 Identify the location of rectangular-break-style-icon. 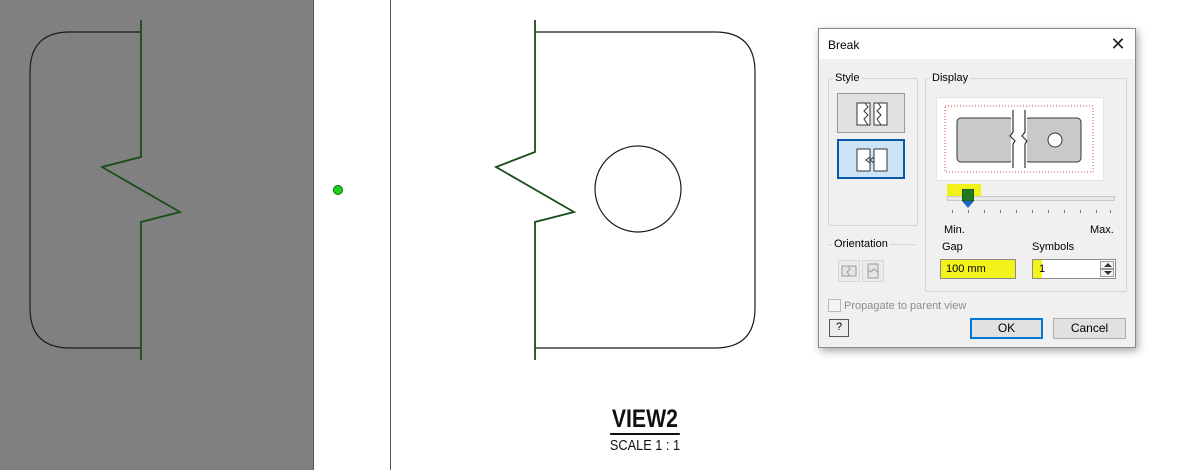
(872, 114).